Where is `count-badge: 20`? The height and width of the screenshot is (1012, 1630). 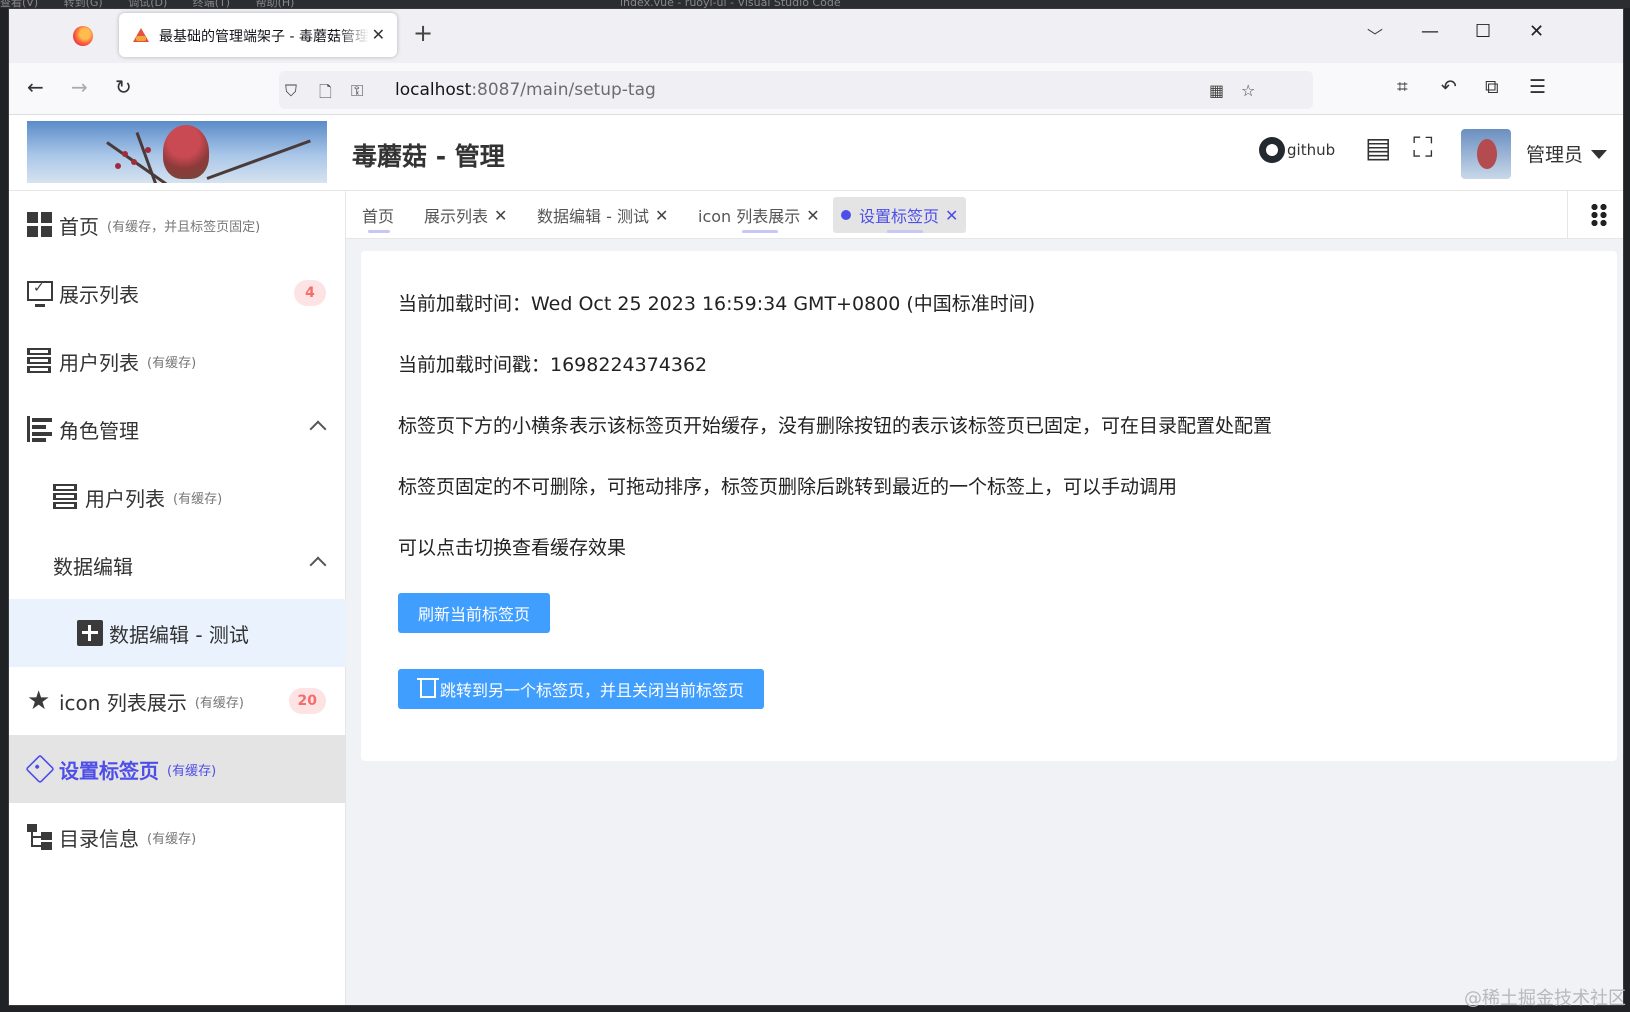
count-badge: 20 is located at coordinates (307, 701).